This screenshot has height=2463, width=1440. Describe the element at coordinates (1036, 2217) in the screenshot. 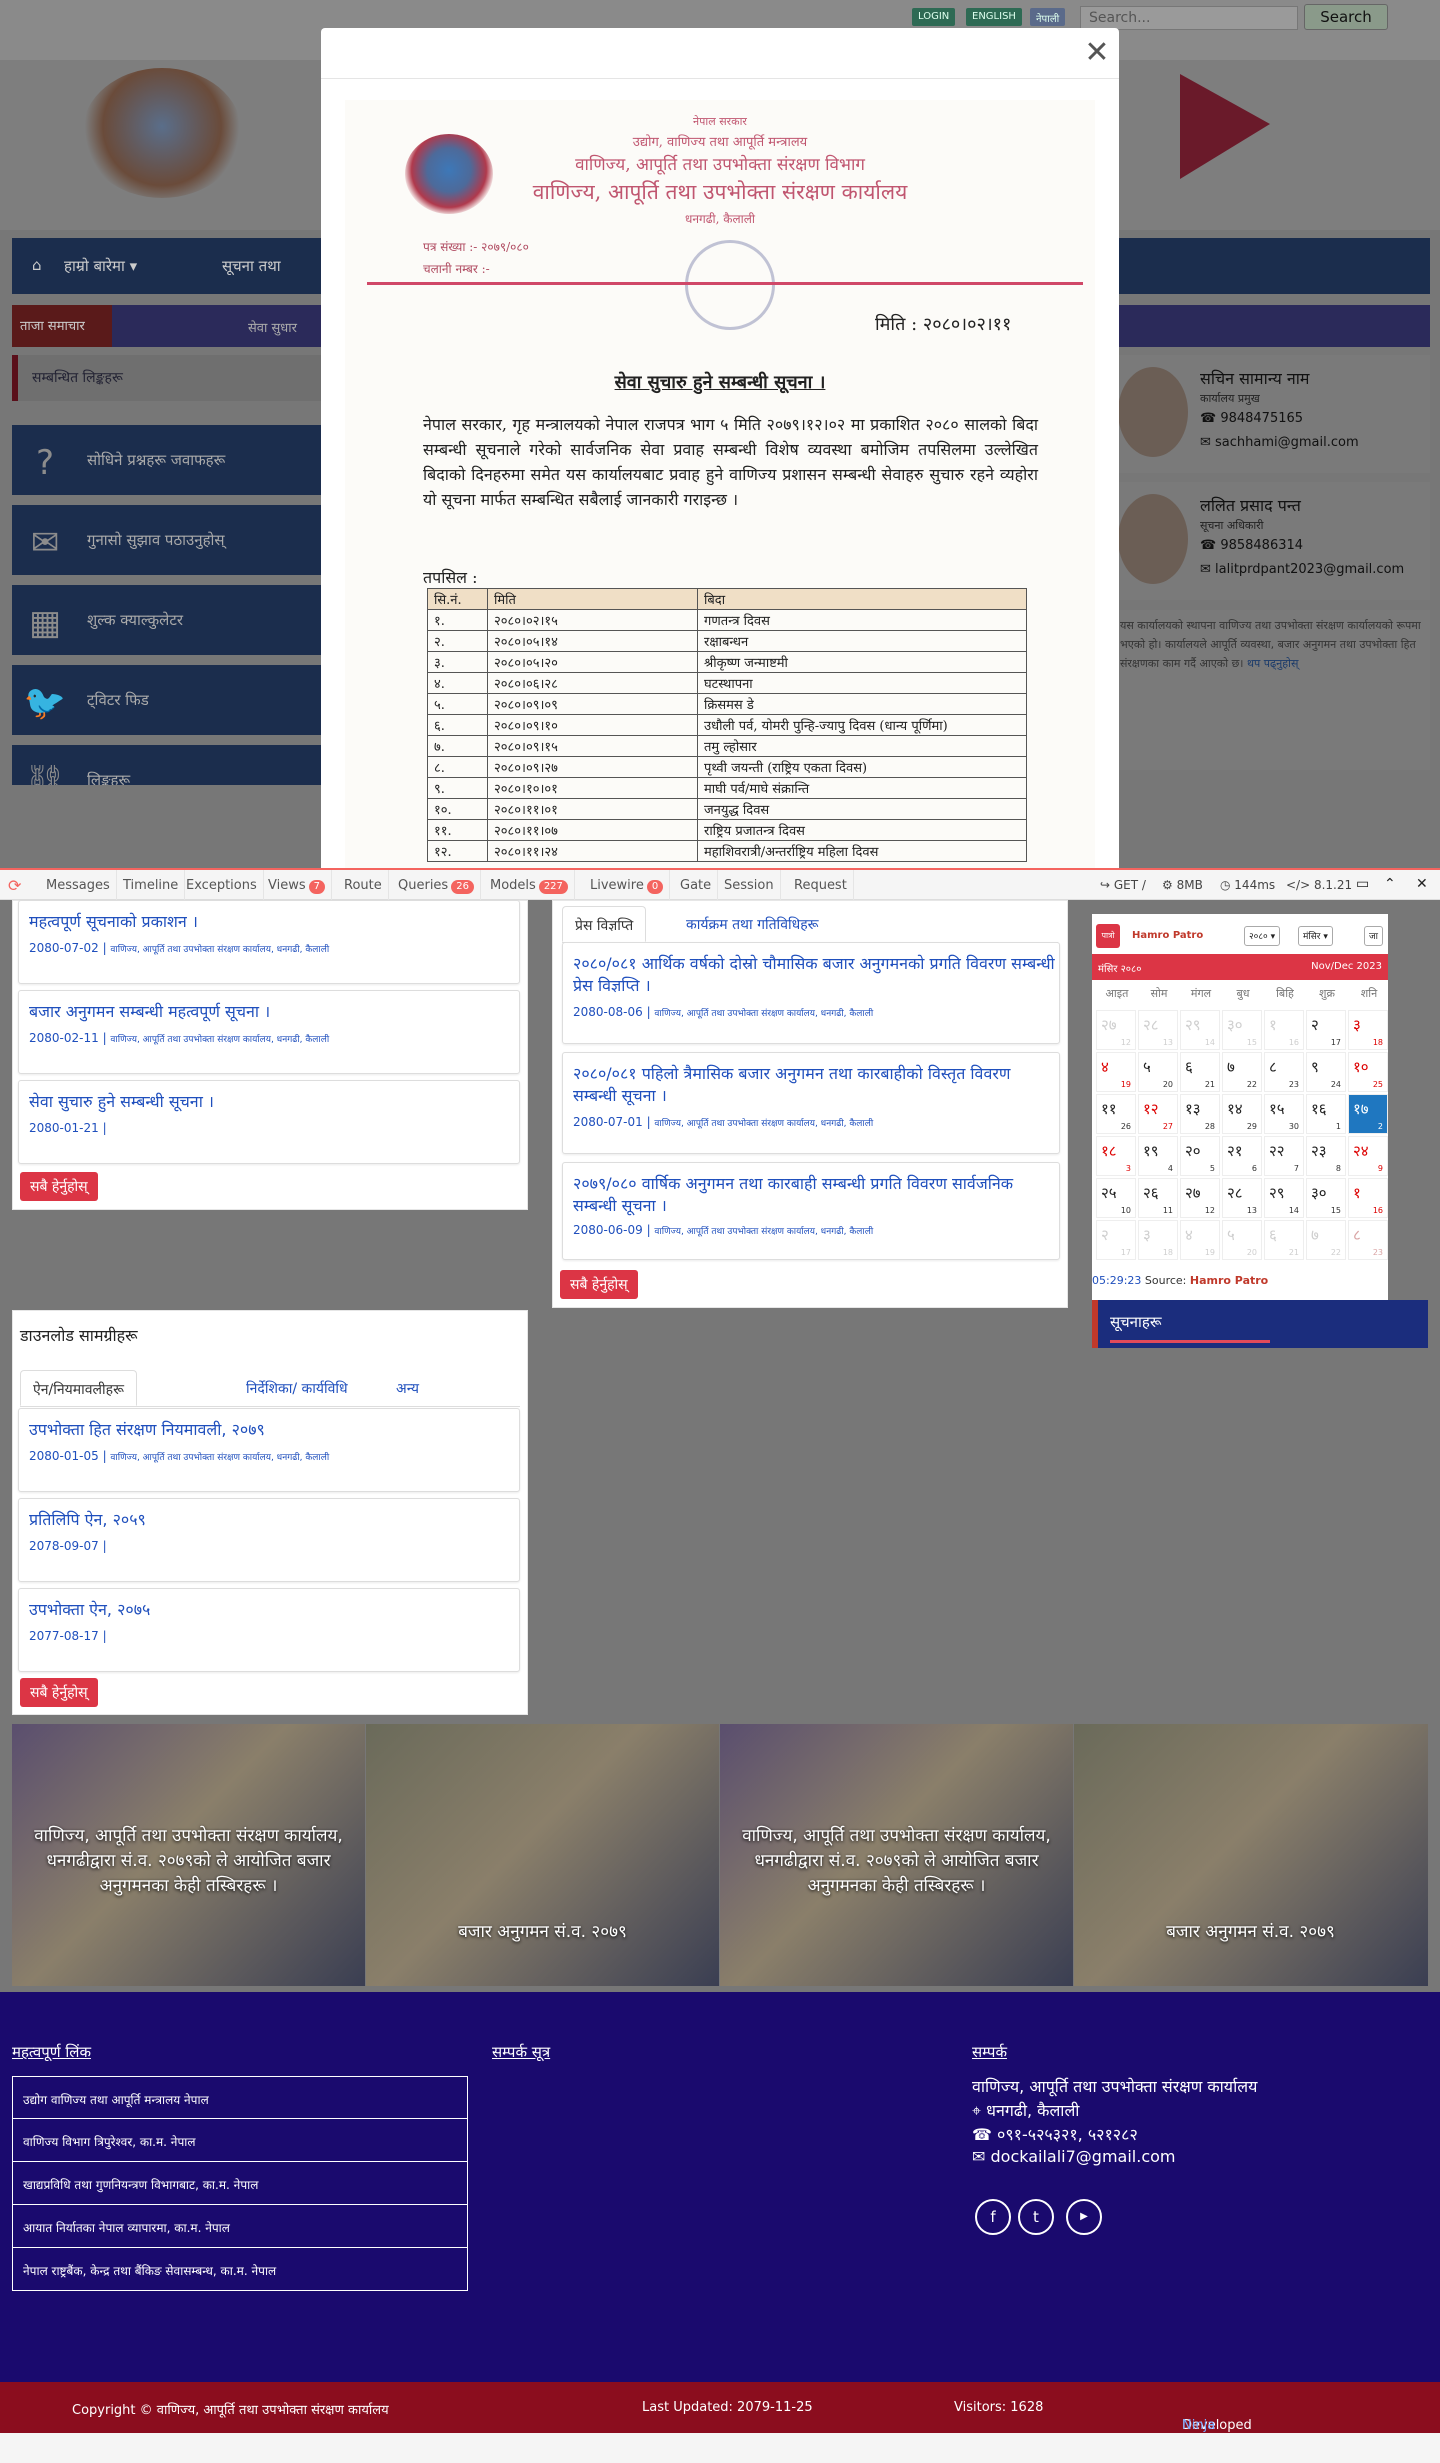

I see `twitter-icon: t` at that location.